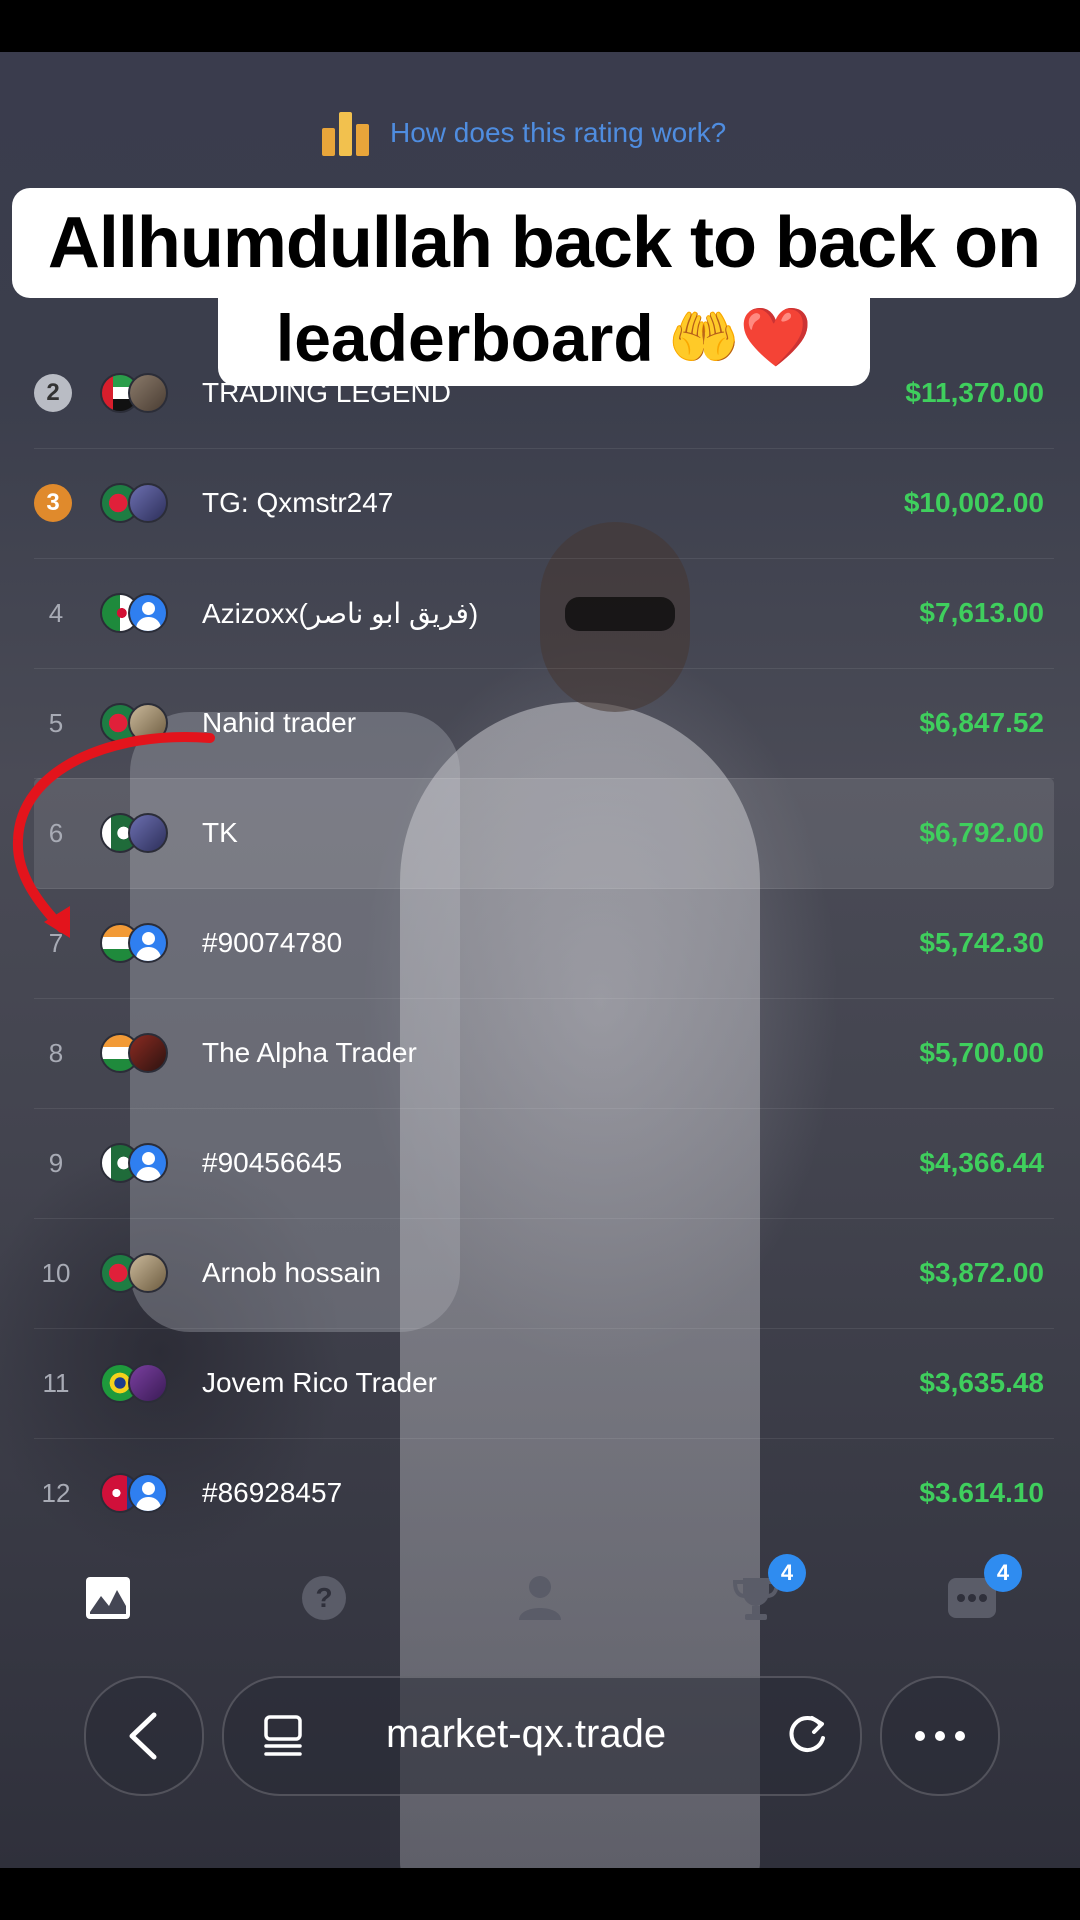 The height and width of the screenshot is (1920, 1080). I want to click on profit-amount: $7,613.00, so click(981, 612).